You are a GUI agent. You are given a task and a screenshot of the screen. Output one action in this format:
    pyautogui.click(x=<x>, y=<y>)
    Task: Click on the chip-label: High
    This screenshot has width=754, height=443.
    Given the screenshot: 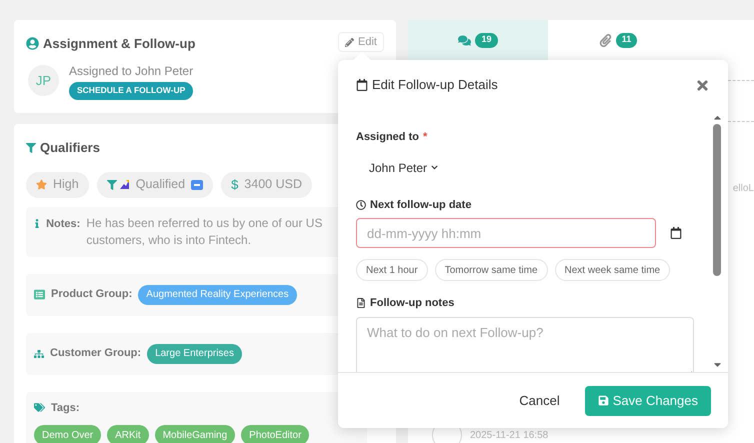 What is the action you would take?
    pyautogui.click(x=66, y=185)
    